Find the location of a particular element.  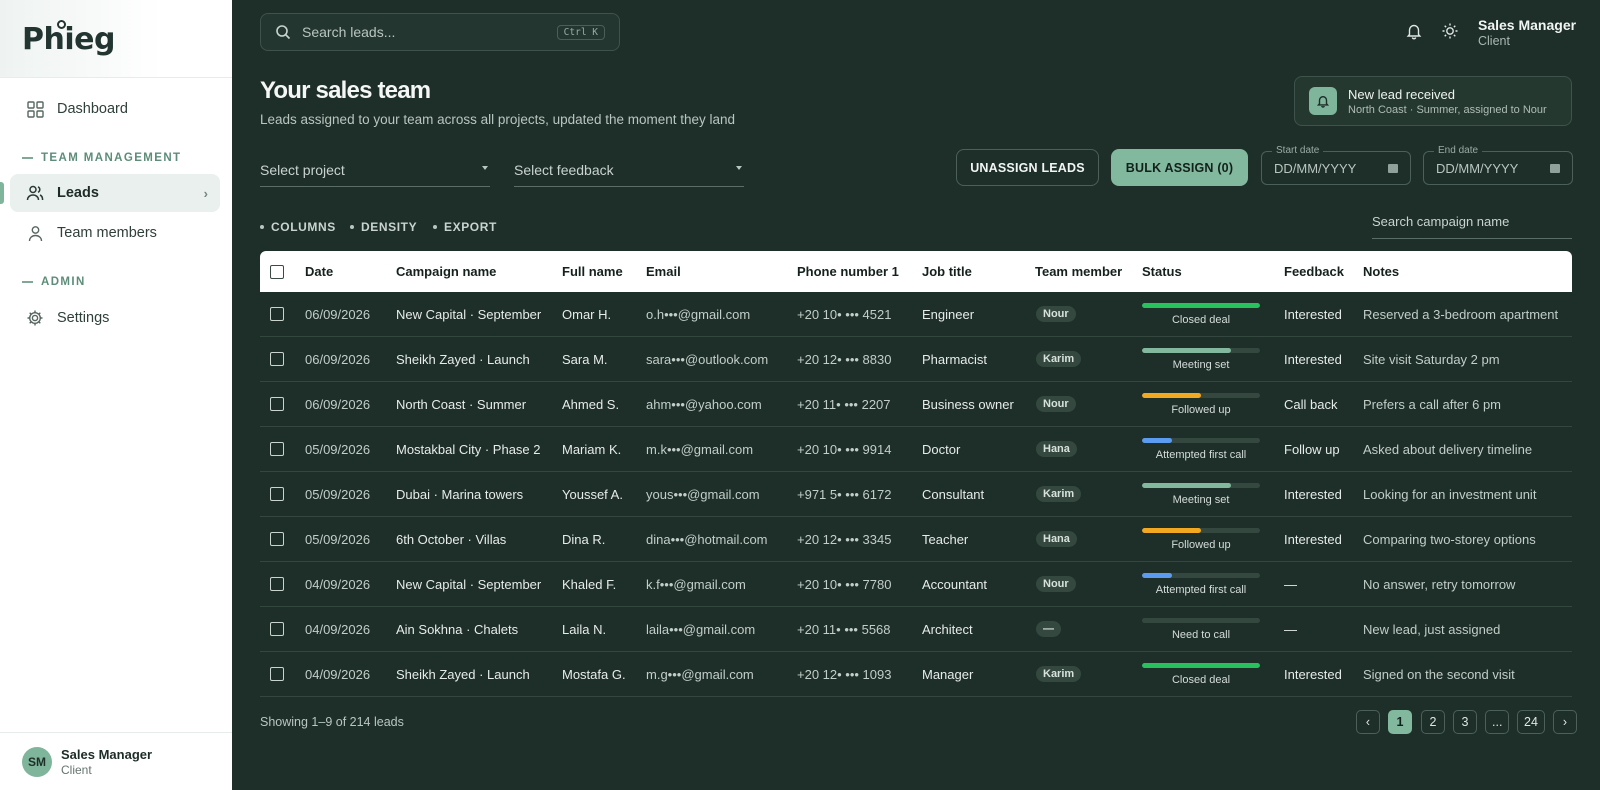

cell-email: m.k•••@gmail.com is located at coordinates (700, 449).